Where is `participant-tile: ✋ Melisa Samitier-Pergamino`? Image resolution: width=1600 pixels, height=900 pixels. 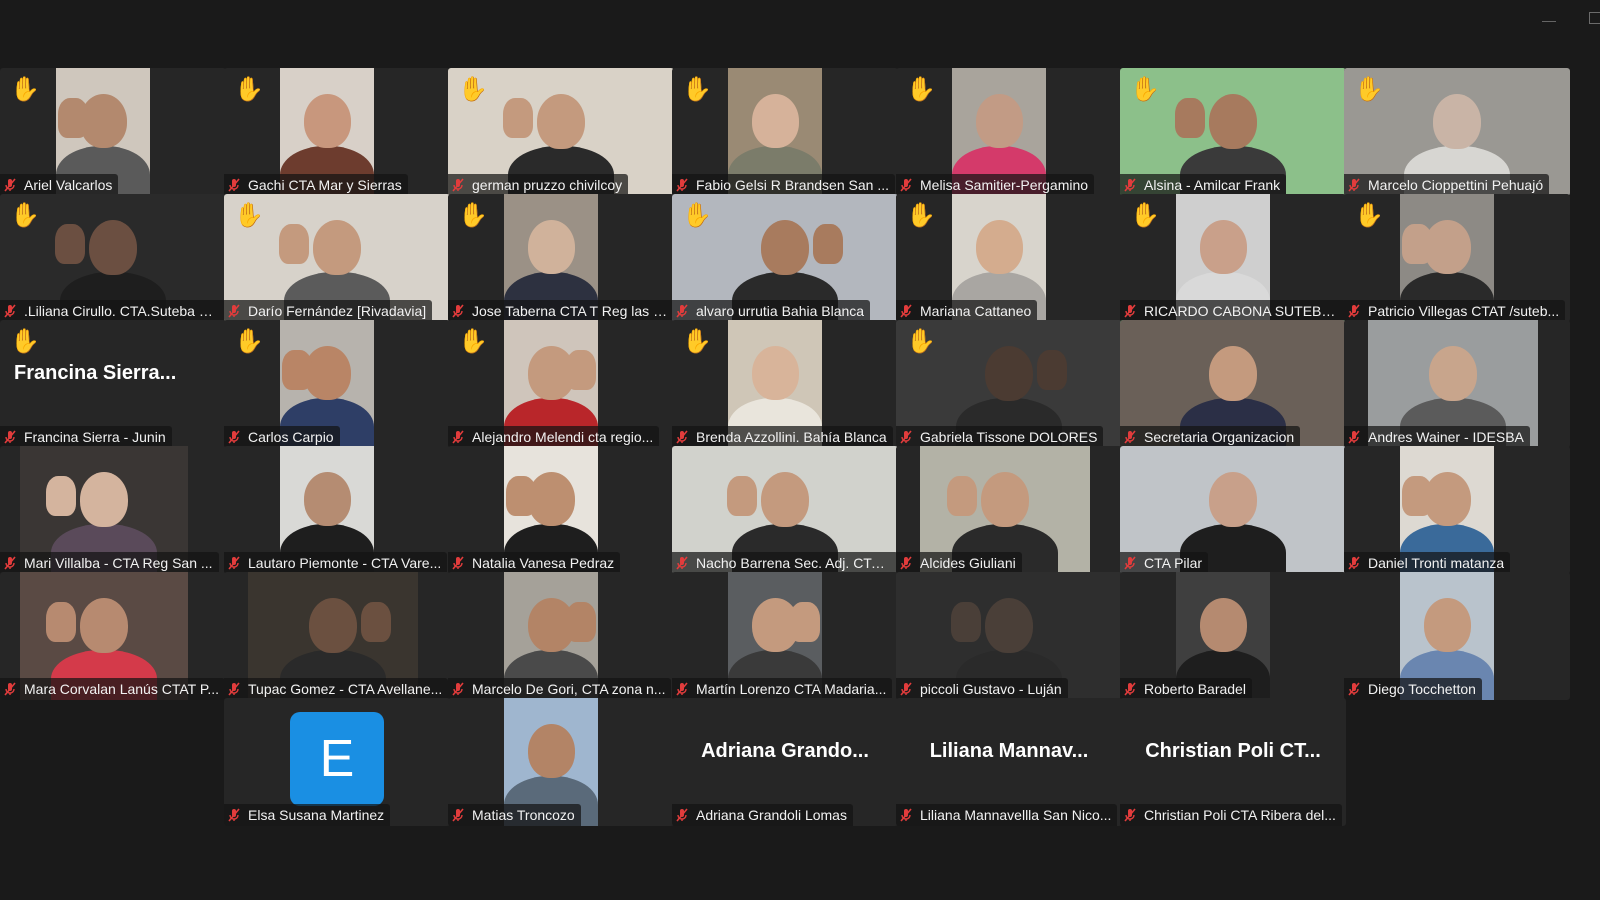
participant-tile: ✋ Melisa Samitier-Pergamino is located at coordinates (1009, 132).